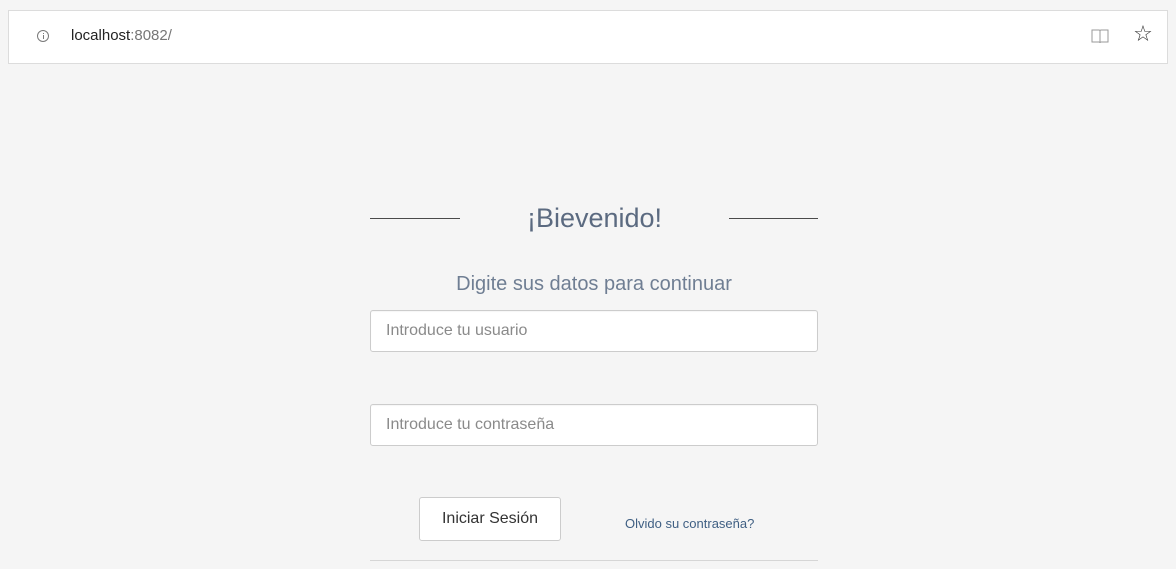 The image size is (1176, 569). What do you see at coordinates (594, 425) in the screenshot?
I see `password-input` at bounding box center [594, 425].